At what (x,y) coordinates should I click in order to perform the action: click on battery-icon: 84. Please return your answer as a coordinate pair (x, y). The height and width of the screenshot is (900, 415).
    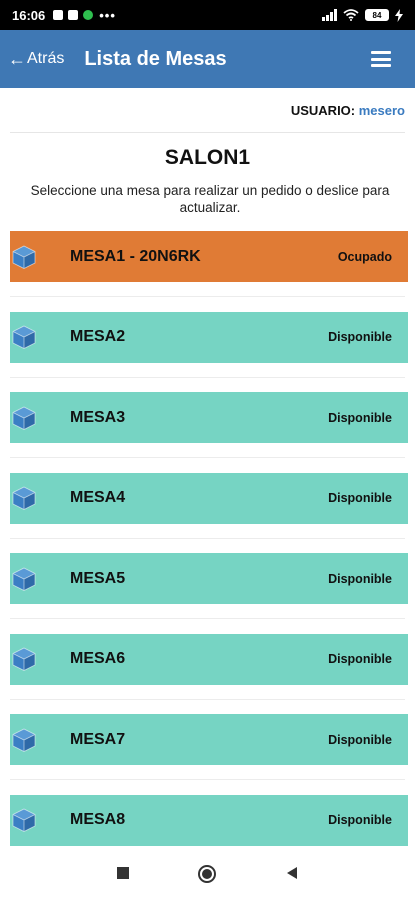
    Looking at the image, I should click on (377, 15).